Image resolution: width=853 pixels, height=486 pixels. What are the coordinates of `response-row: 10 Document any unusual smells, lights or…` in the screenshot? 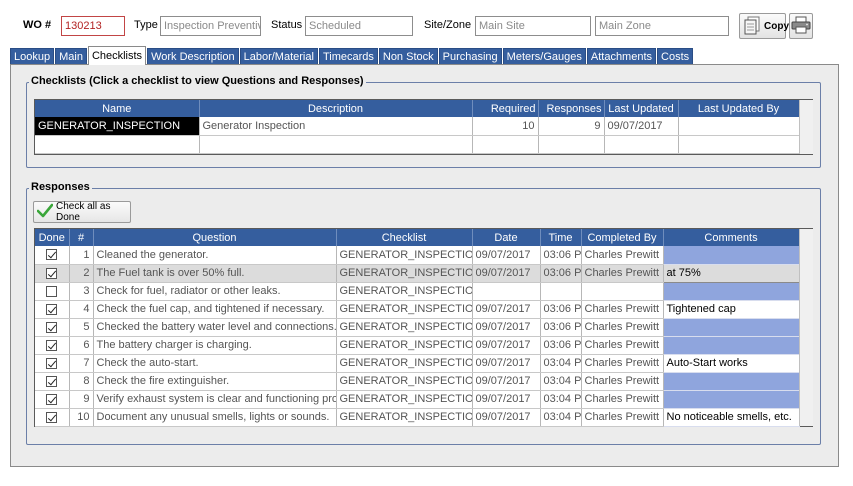 It's located at (417, 417).